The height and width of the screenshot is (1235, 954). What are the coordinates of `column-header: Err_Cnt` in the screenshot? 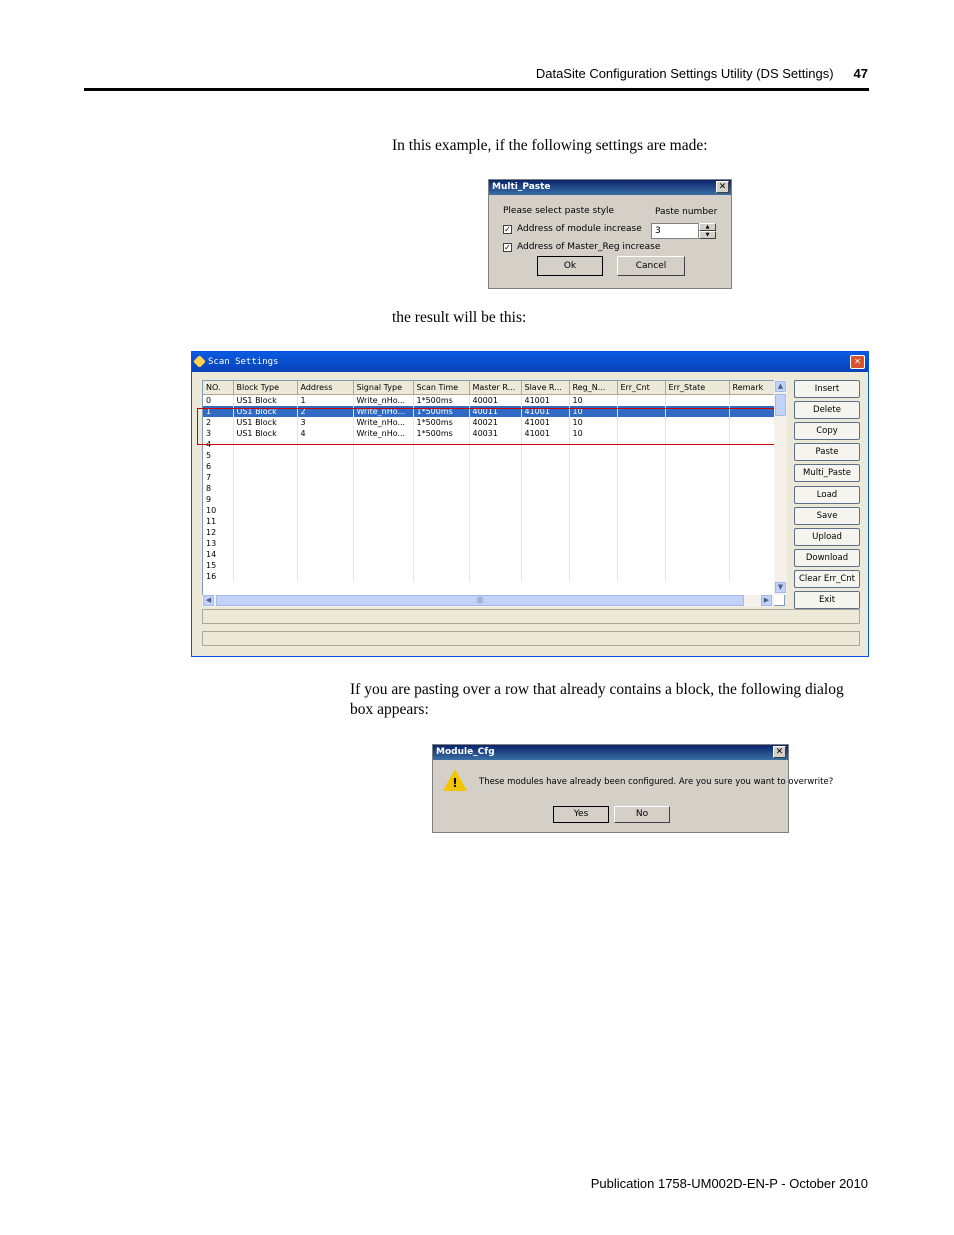 It's located at (641, 388).